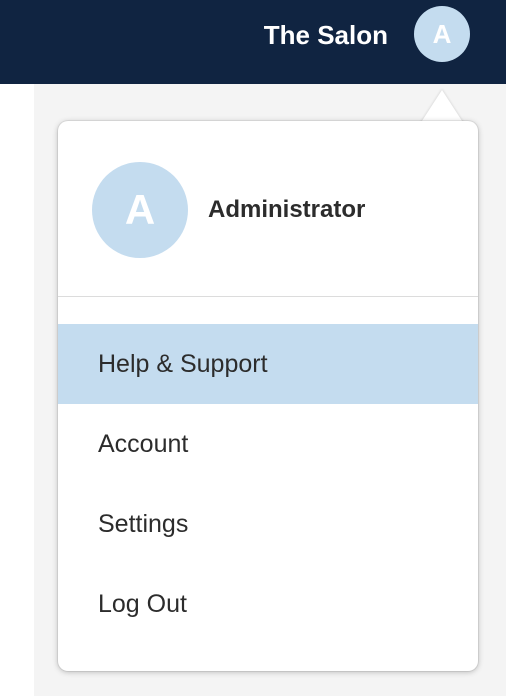 Image resolution: width=506 pixels, height=696 pixels. Describe the element at coordinates (268, 364) in the screenshot. I see `menu-item-help-support: Help & Support` at that location.